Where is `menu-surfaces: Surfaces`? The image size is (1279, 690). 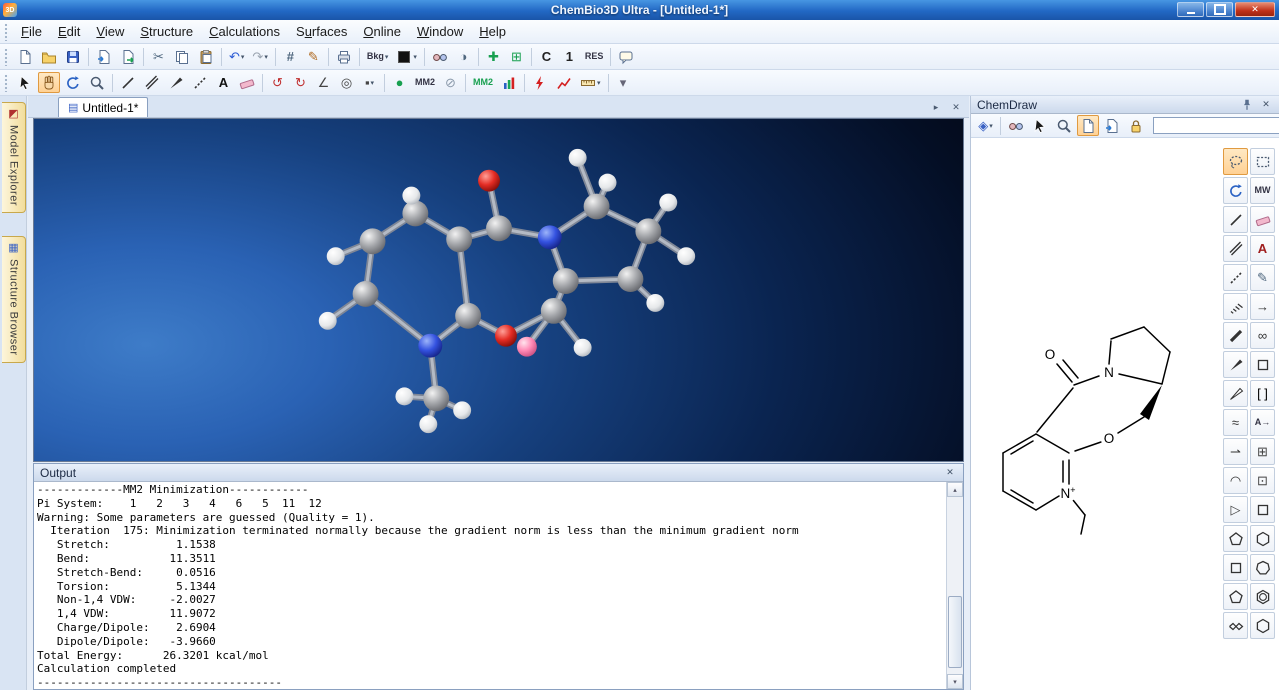 menu-surfaces: Surfaces is located at coordinates (321, 31).